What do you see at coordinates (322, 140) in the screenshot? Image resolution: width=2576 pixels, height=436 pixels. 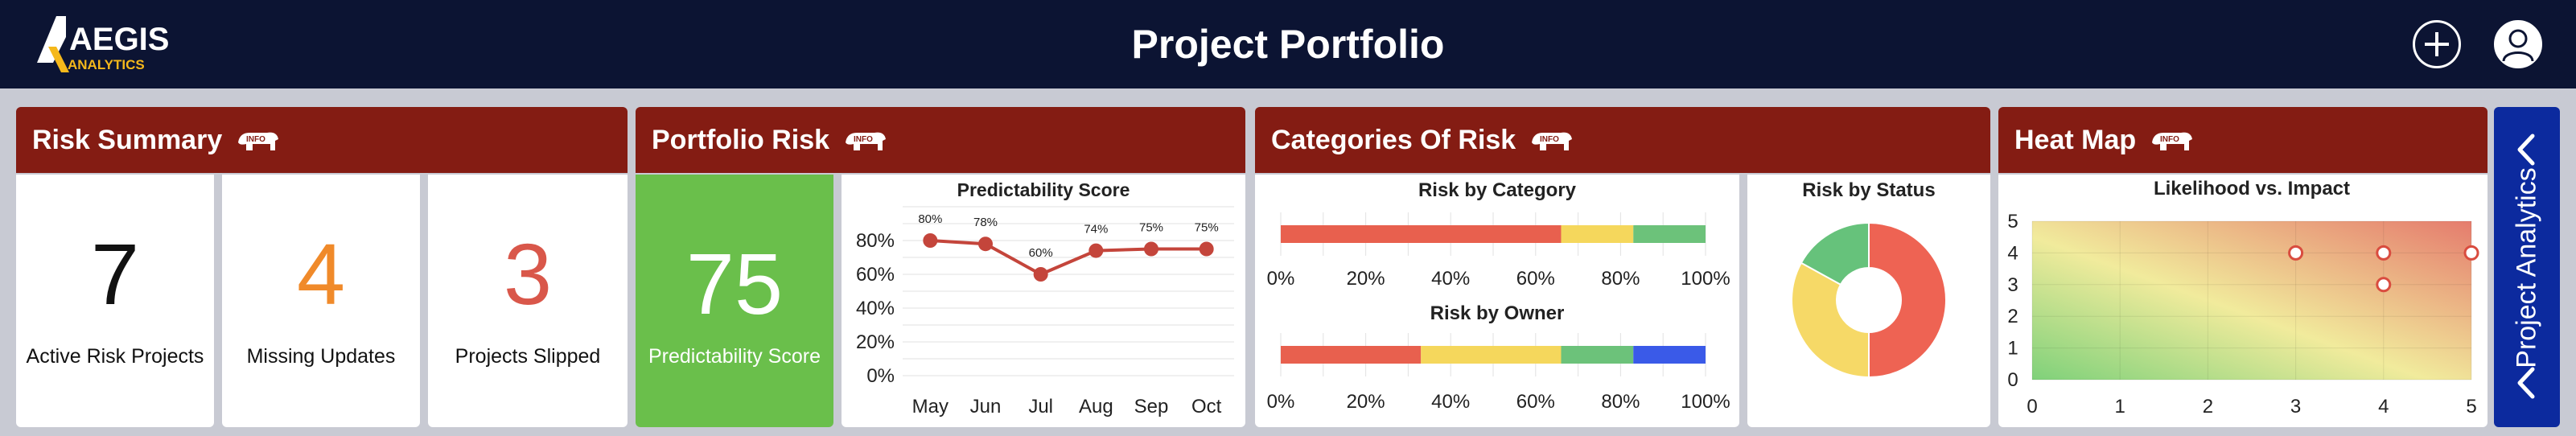 I see `risk-summary-header: Risk Summary INFO` at bounding box center [322, 140].